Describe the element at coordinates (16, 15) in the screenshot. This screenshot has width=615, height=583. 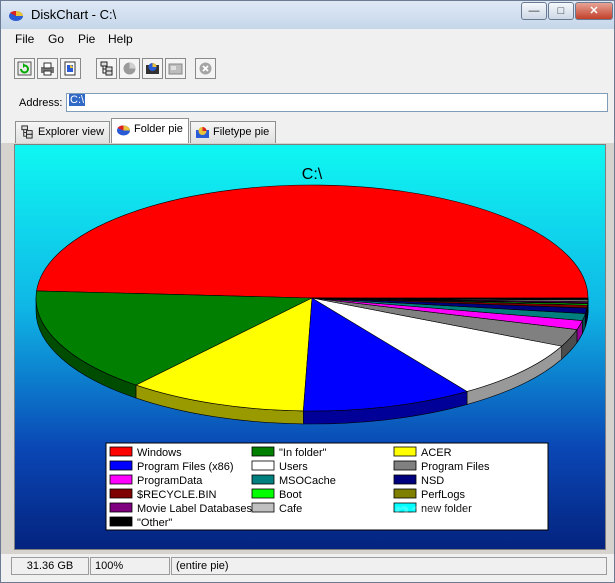
I see `app-icon` at that location.